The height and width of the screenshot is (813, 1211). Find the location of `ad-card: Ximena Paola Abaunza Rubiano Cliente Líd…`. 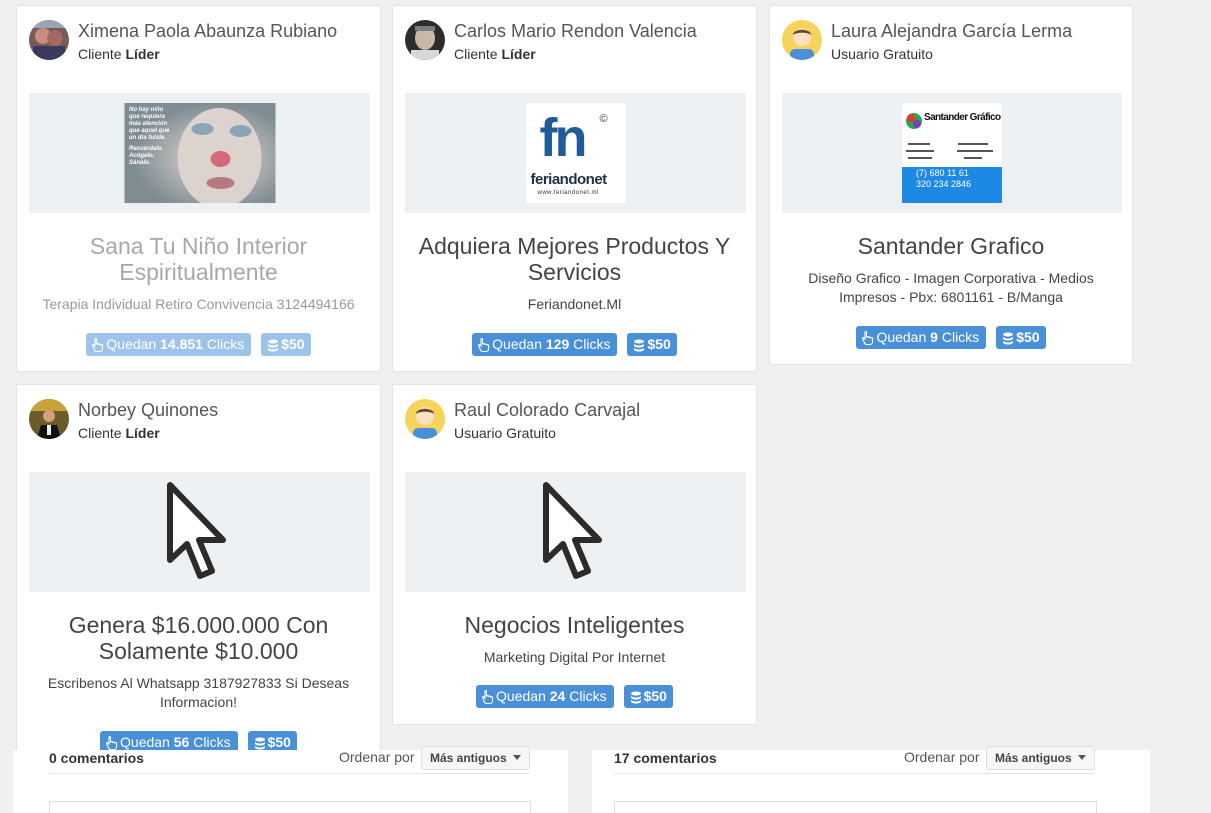

ad-card: Ximena Paola Abaunza Rubiano Cliente Líd… is located at coordinates (198, 188).